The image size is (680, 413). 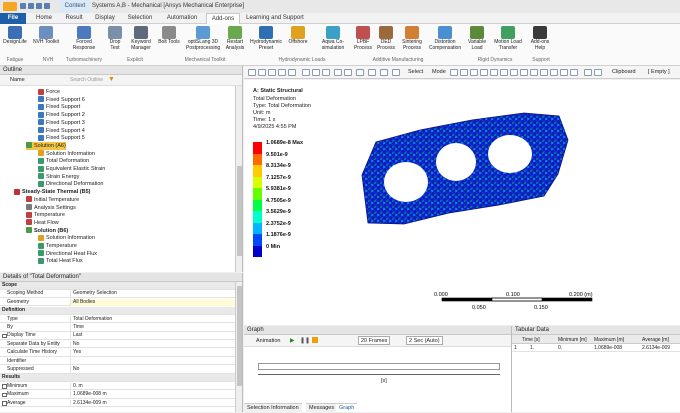 What do you see at coordinates (74, 18) in the screenshot?
I see `tab-result: Result` at bounding box center [74, 18].